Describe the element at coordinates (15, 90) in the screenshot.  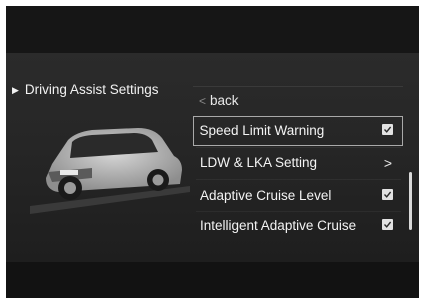
I see `triangle-right-icon: ▶` at that location.